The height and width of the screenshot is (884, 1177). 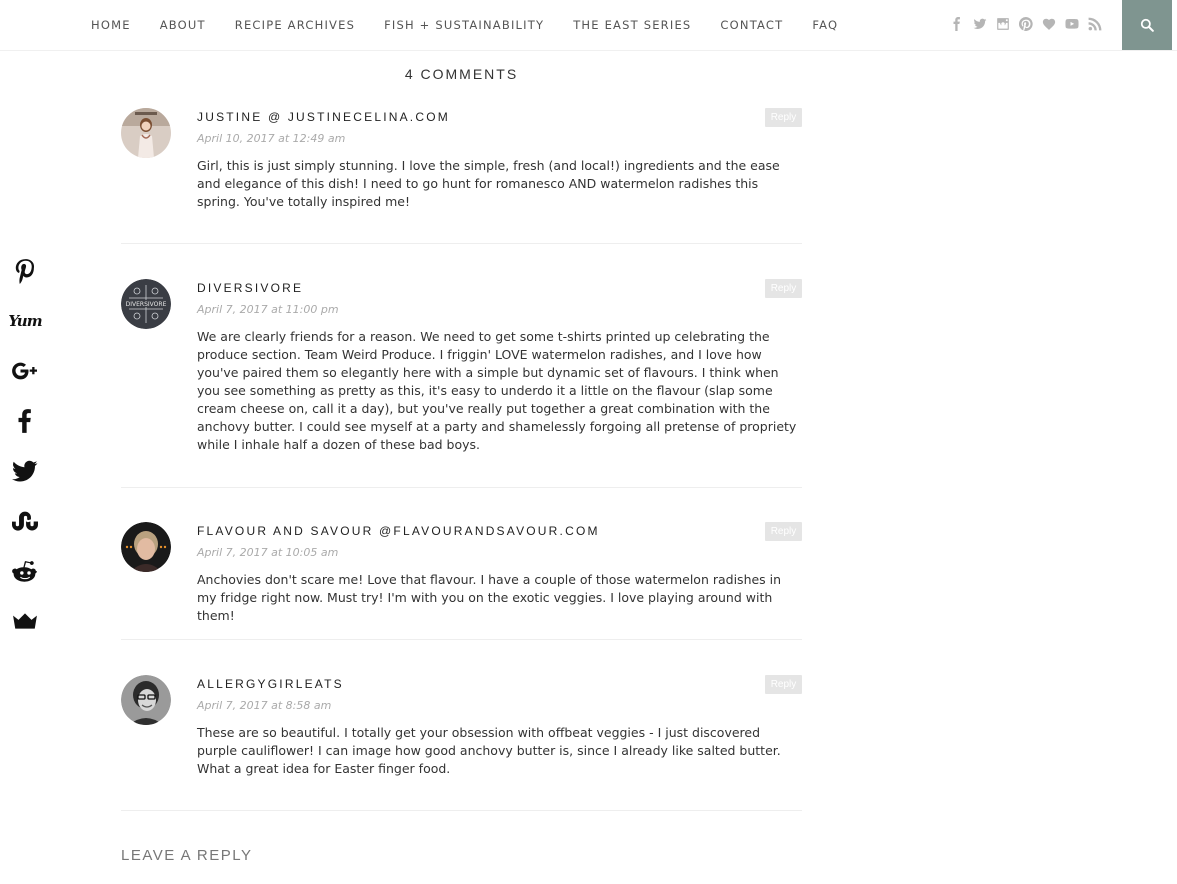 I want to click on yummly-share-button: Yum, so click(x=25, y=333).